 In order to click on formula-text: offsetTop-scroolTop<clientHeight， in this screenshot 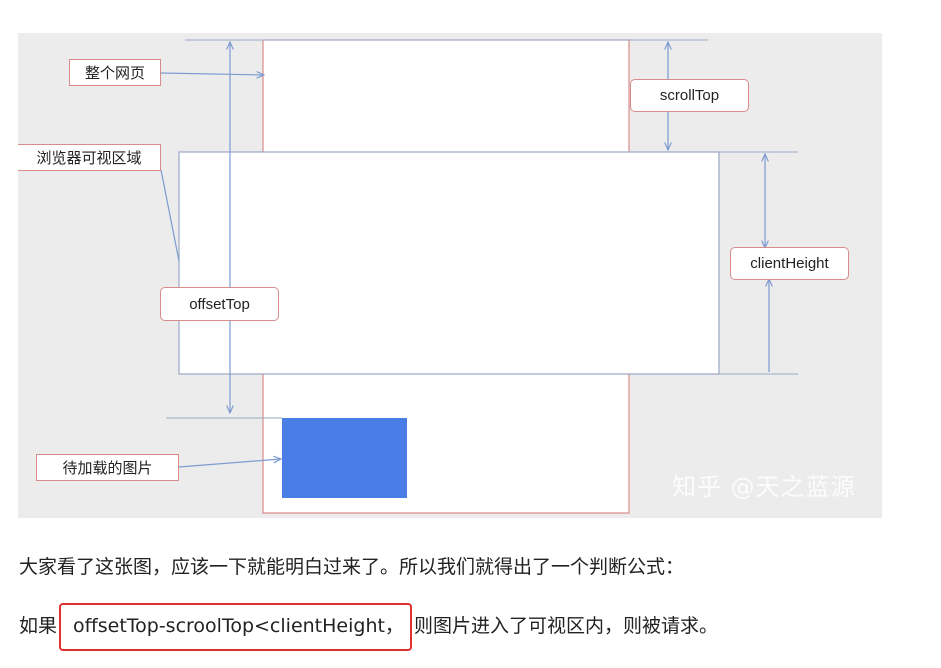, I will do `click(238, 626)`.